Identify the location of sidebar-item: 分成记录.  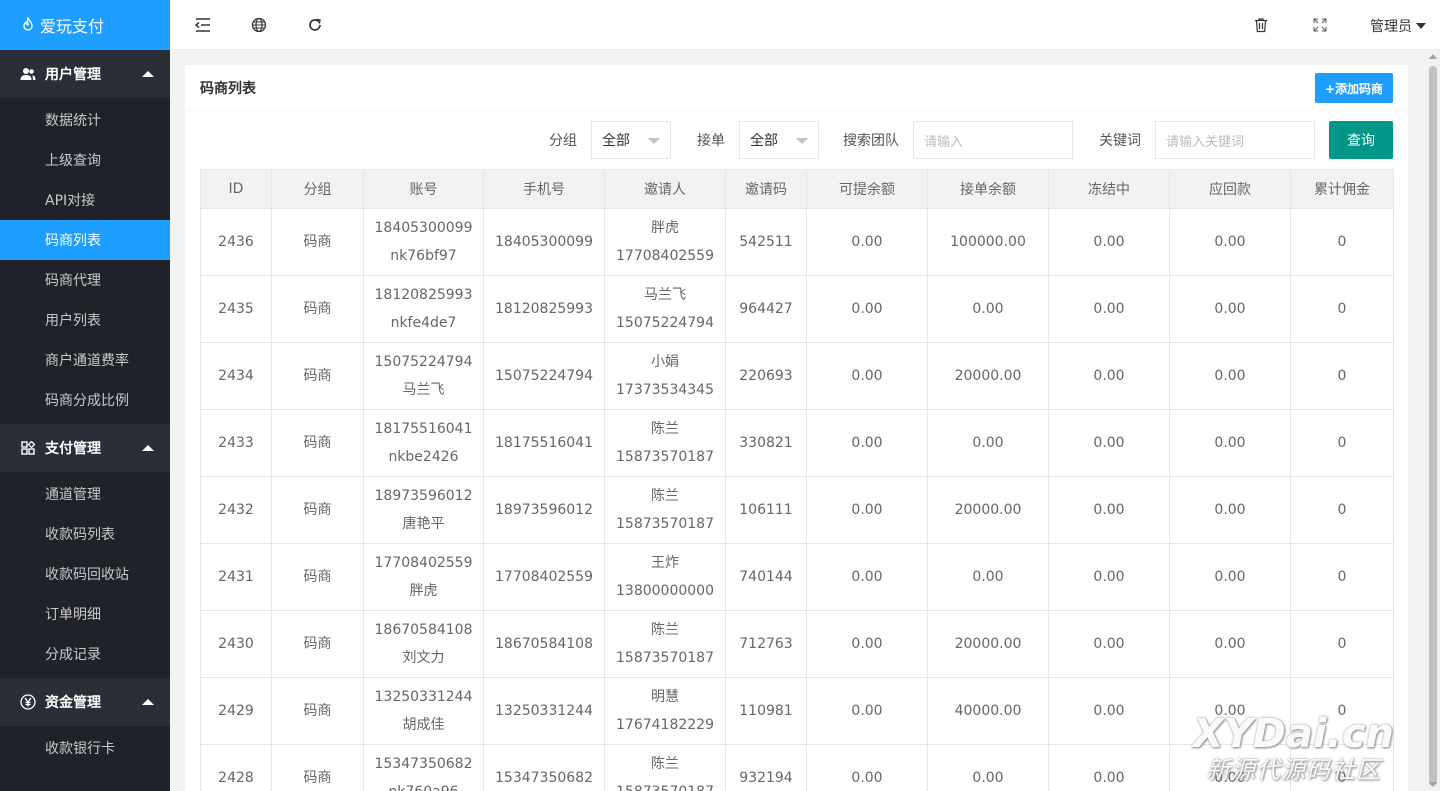
(85, 654).